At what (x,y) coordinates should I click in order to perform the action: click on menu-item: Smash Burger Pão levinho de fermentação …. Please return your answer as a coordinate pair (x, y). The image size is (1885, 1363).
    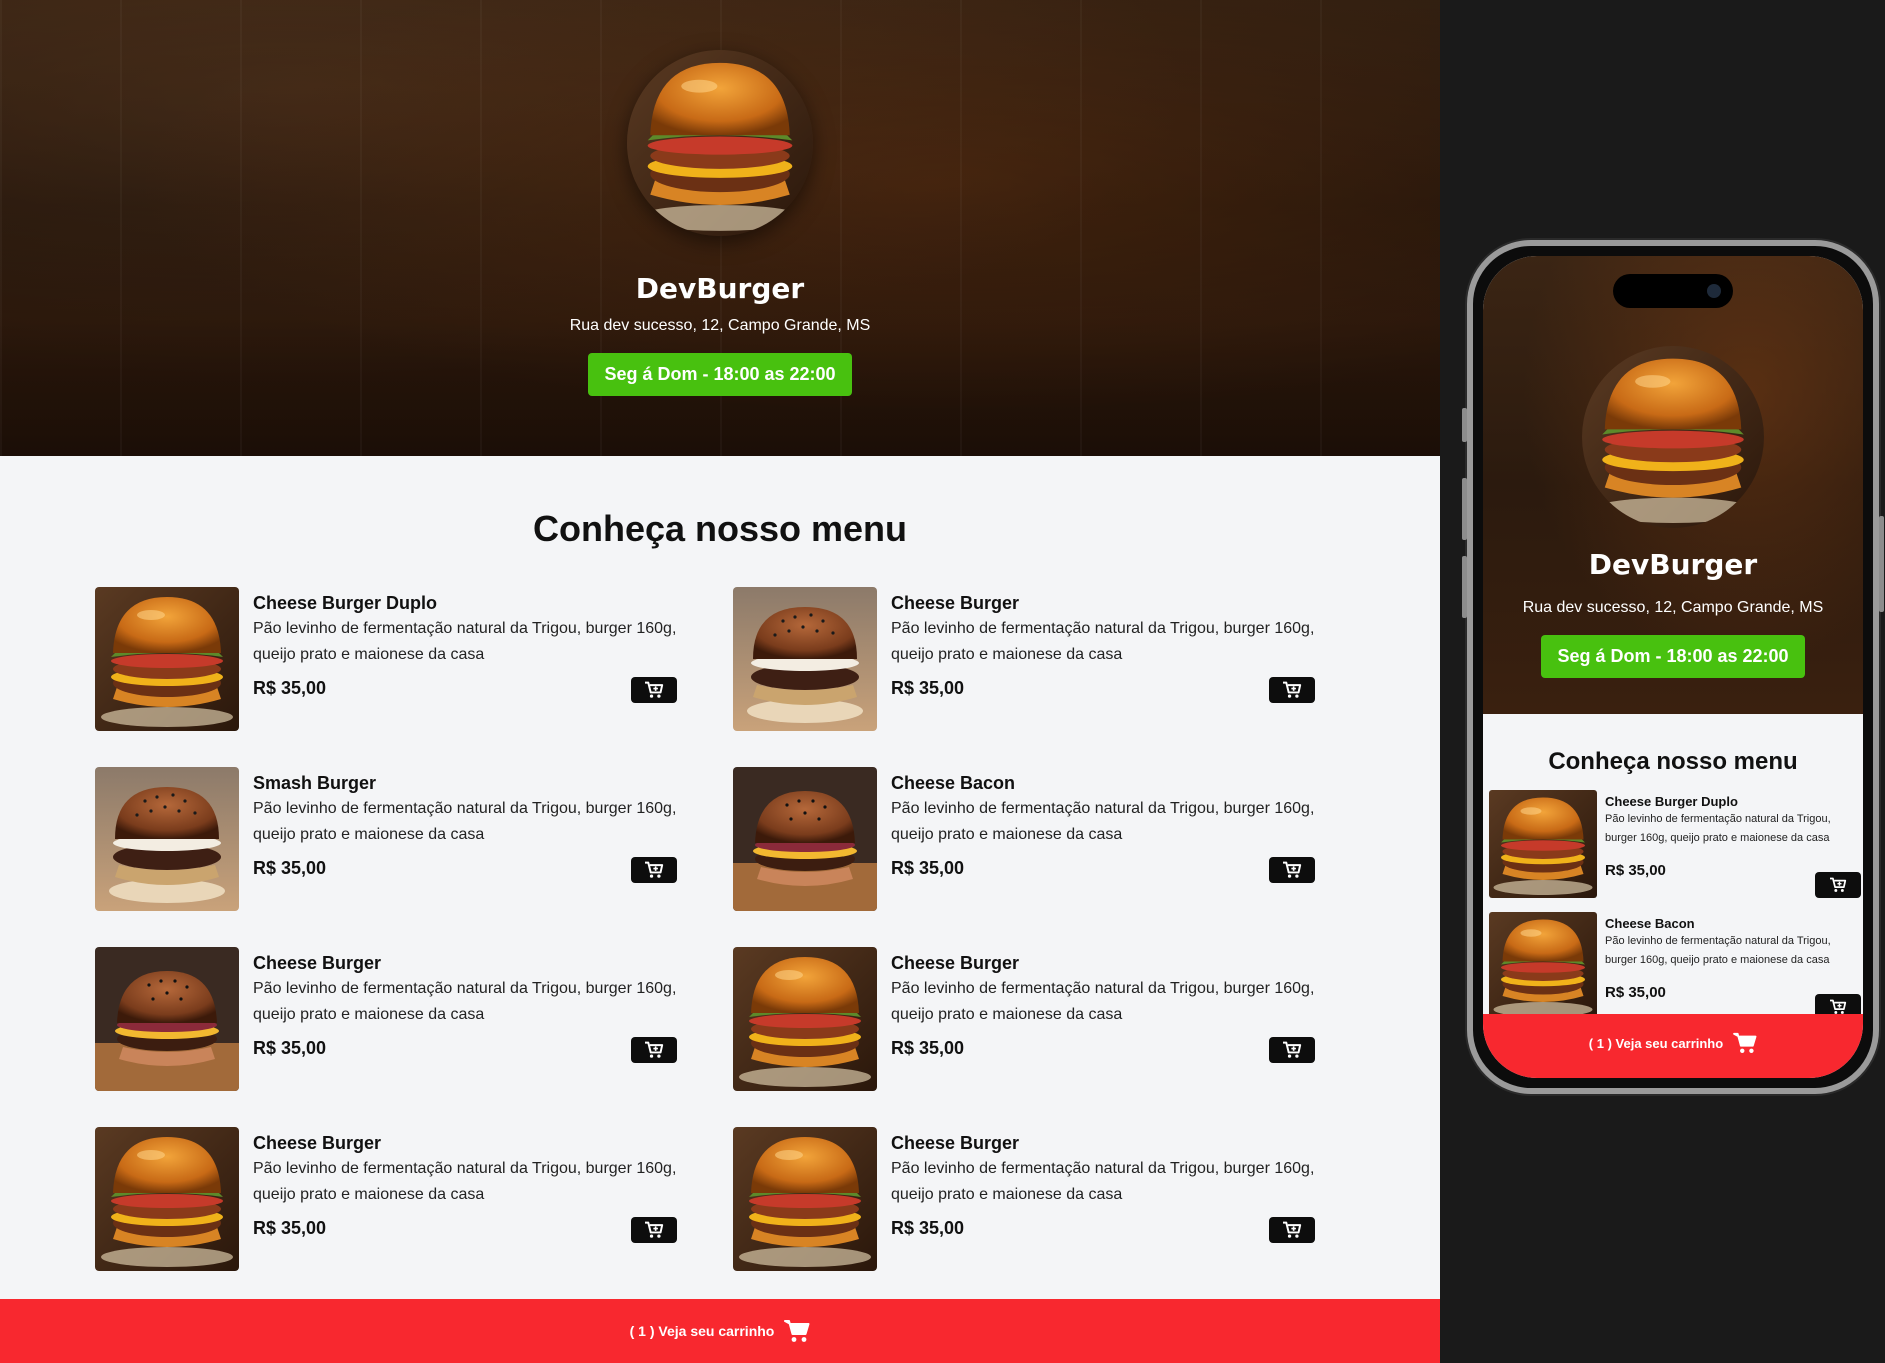
    Looking at the image, I should click on (386, 839).